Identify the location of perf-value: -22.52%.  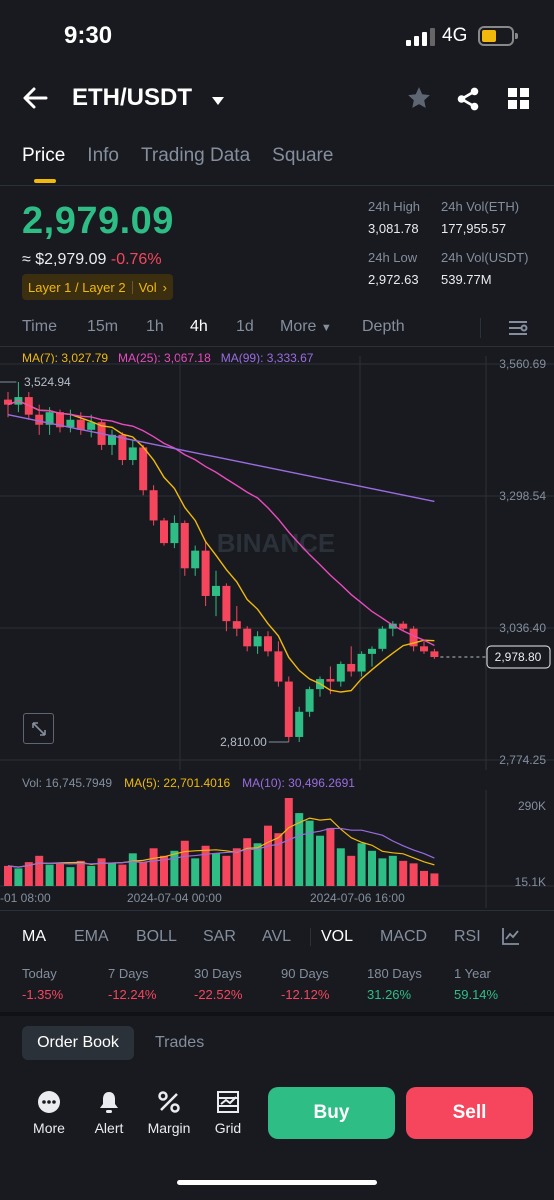
(218, 994).